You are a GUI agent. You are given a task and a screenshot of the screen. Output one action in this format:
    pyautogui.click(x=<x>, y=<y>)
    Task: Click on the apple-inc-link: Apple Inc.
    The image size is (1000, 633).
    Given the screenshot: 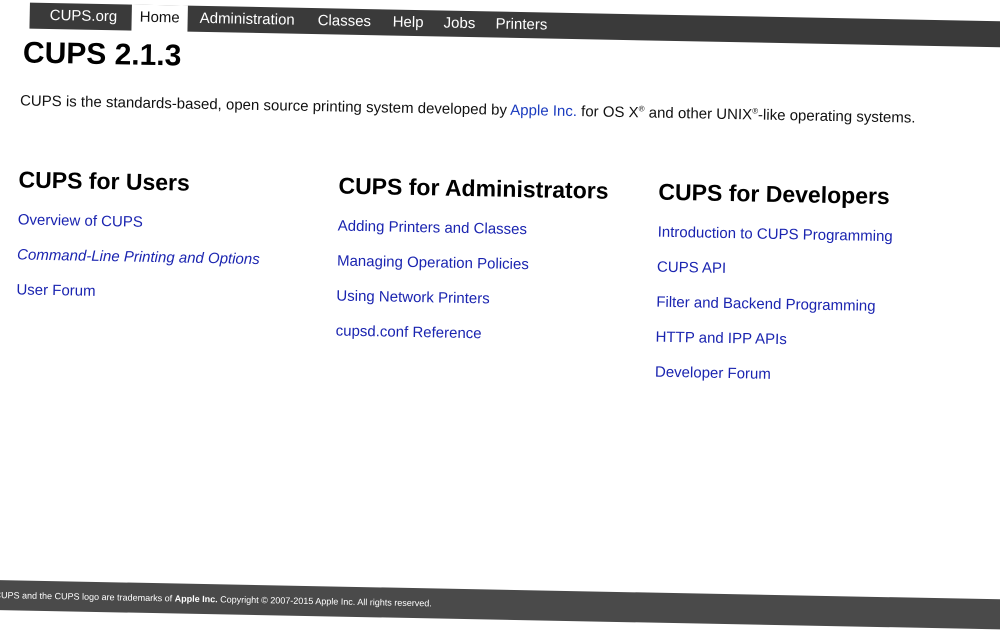 What is the action you would take?
    pyautogui.click(x=543, y=111)
    